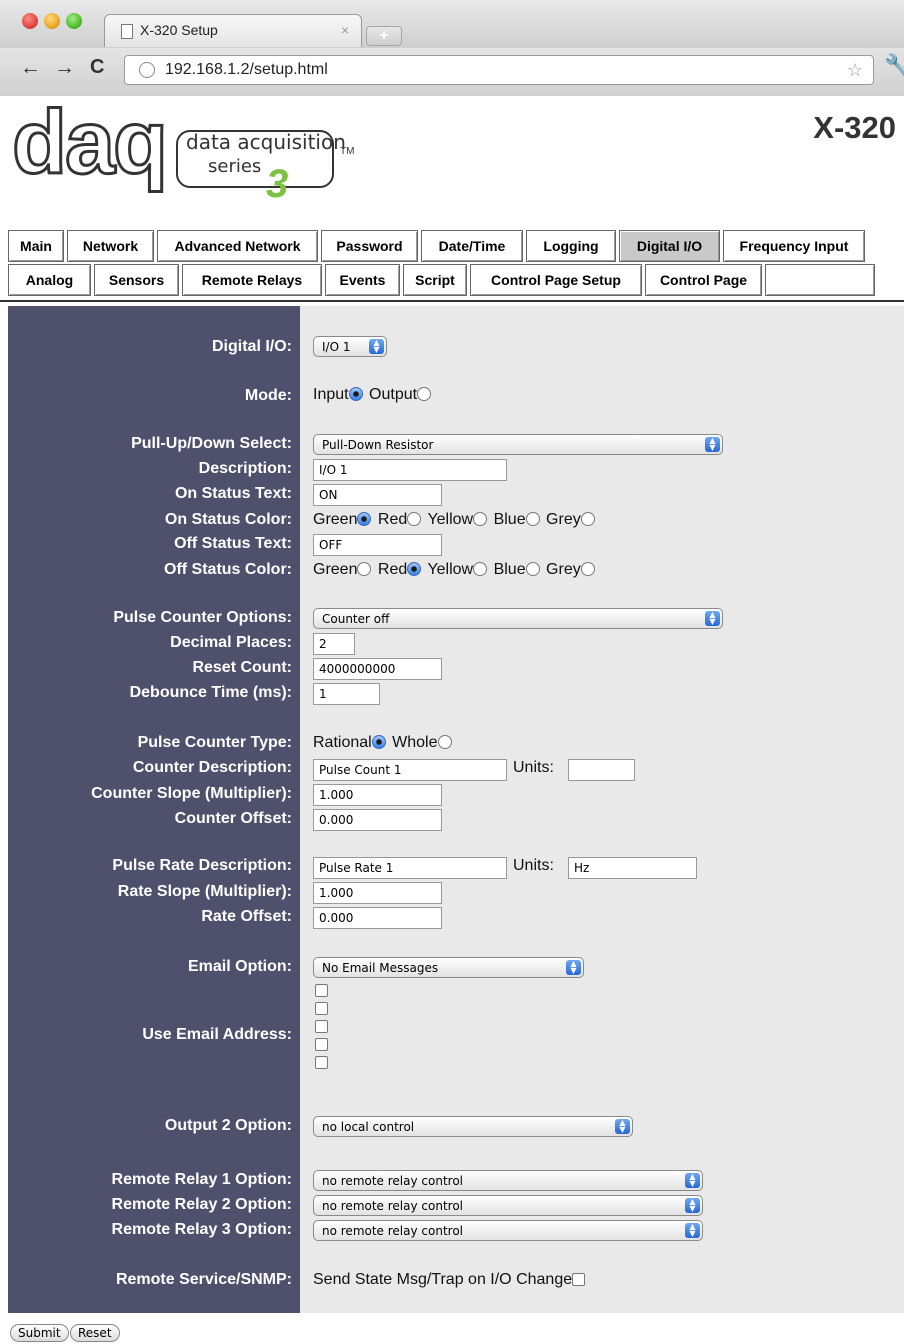 The width and height of the screenshot is (904, 1344). What do you see at coordinates (480, 519) in the screenshot?
I see `on-yellow-radio` at bounding box center [480, 519].